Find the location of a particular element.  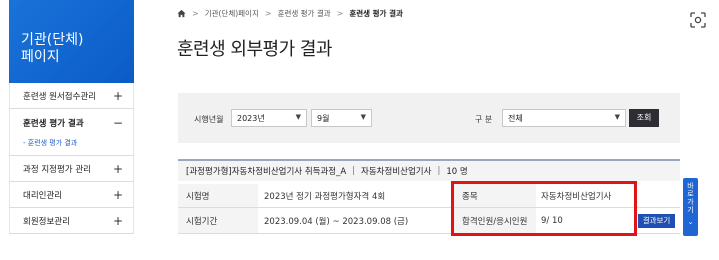

page-title: 훈련생 외부평가 결과 is located at coordinates (254, 49).